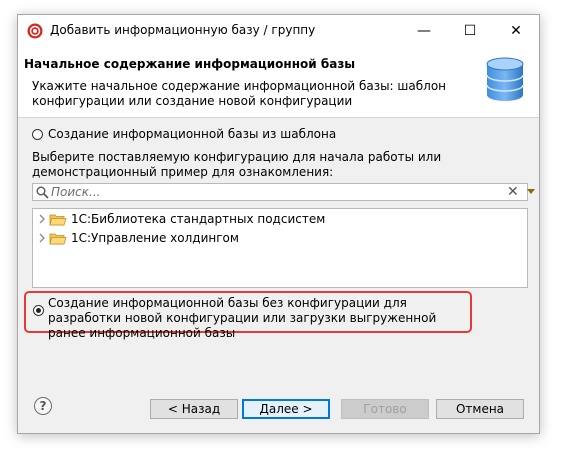 The image size is (562, 459). Describe the element at coordinates (505, 79) in the screenshot. I see `database-icon` at that location.